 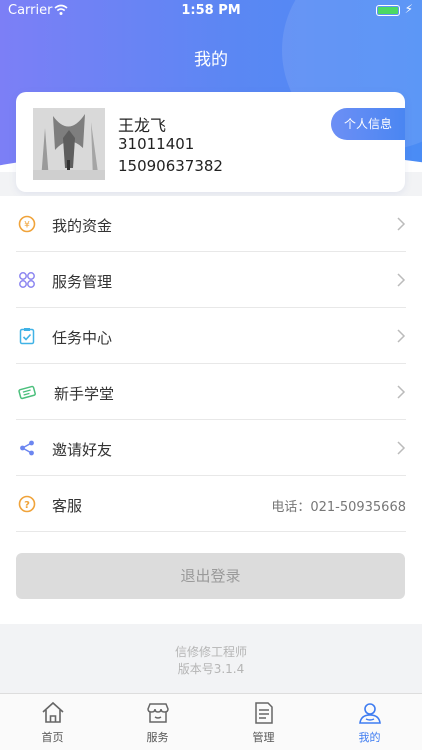 What do you see at coordinates (69, 144) in the screenshot?
I see `avatar` at bounding box center [69, 144].